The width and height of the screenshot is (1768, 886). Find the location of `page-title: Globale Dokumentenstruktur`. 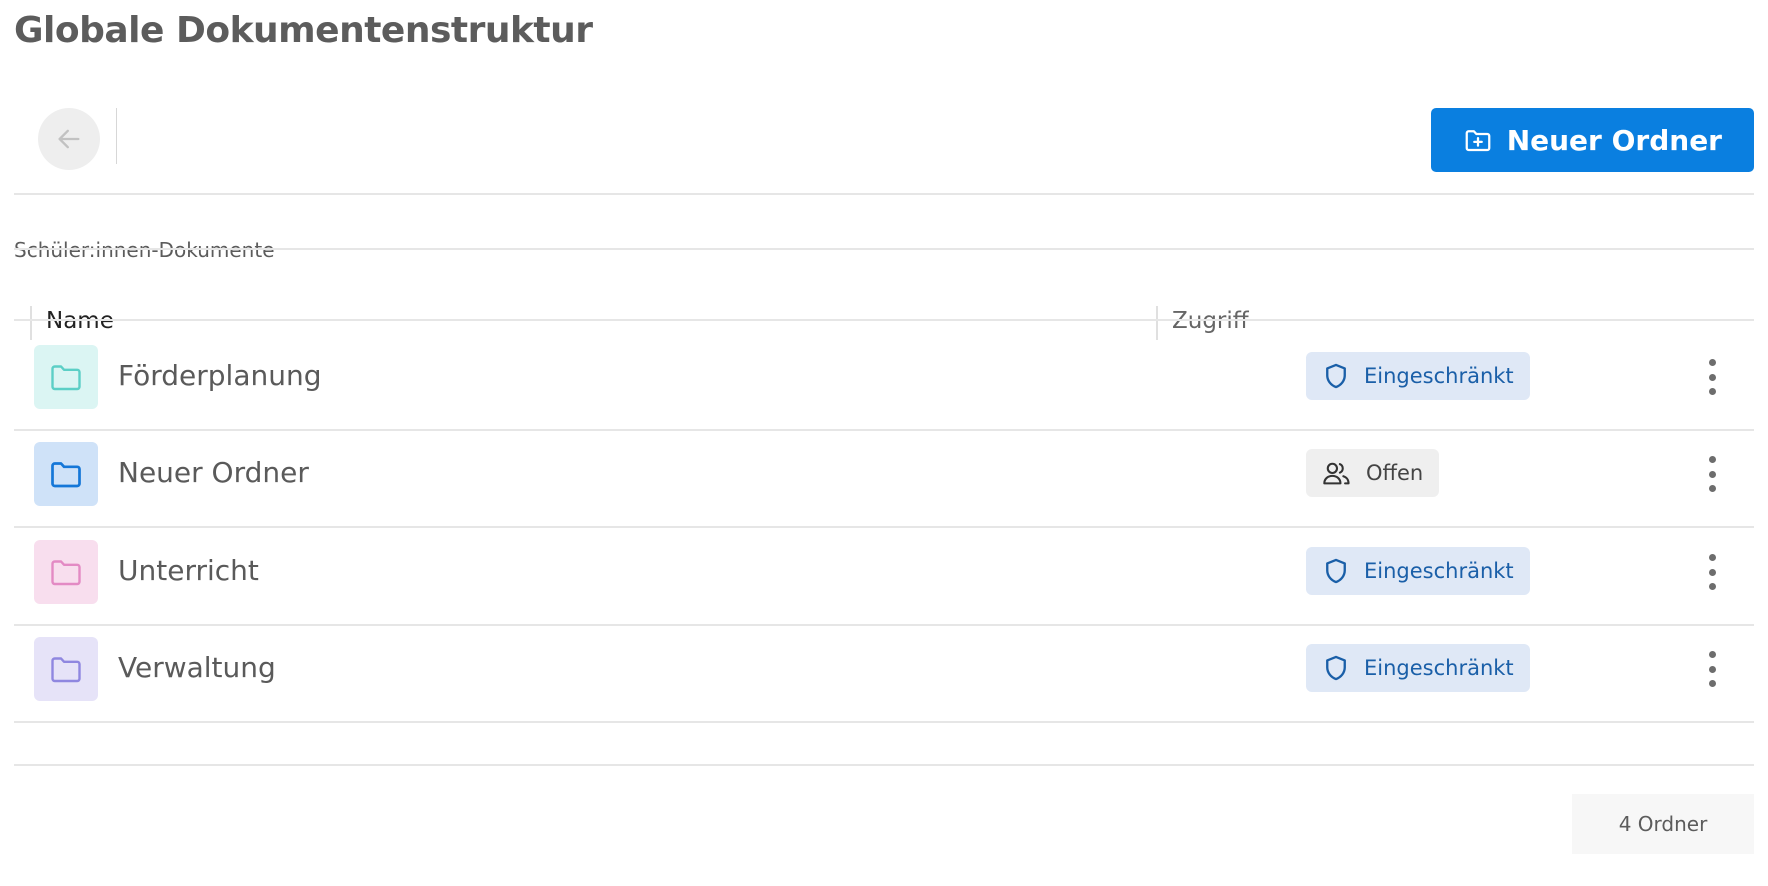

page-title: Globale Dokumentenstruktur is located at coordinates (303, 30).